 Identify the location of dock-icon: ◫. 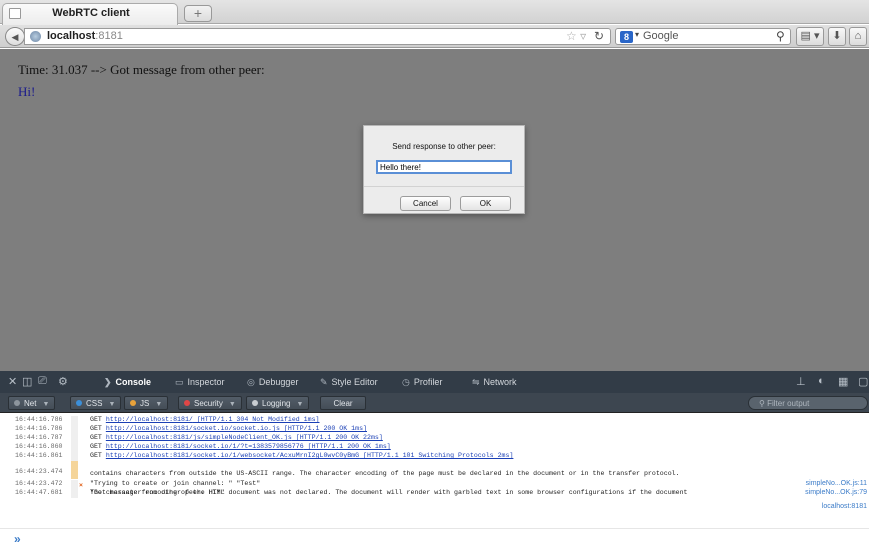
(27, 381).